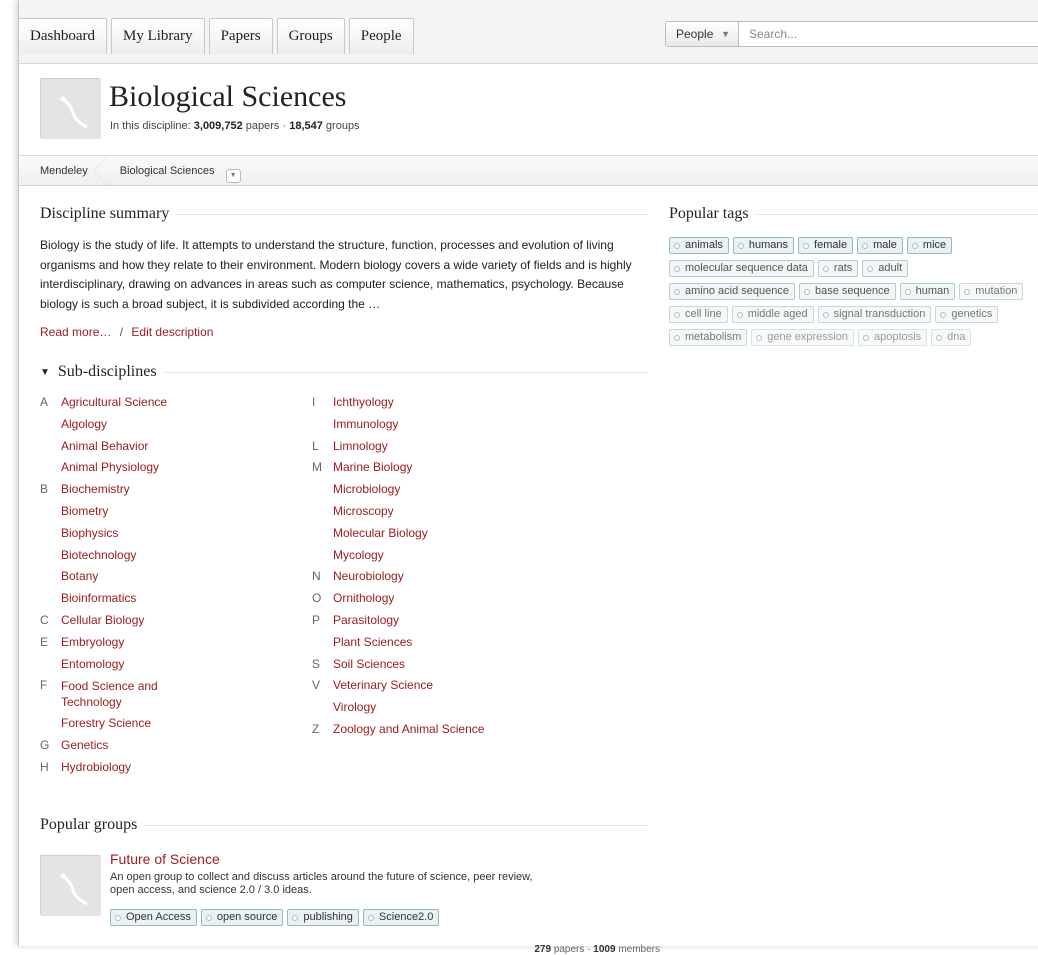  I want to click on popular-tags-heading-text: Popular tags, so click(709, 213).